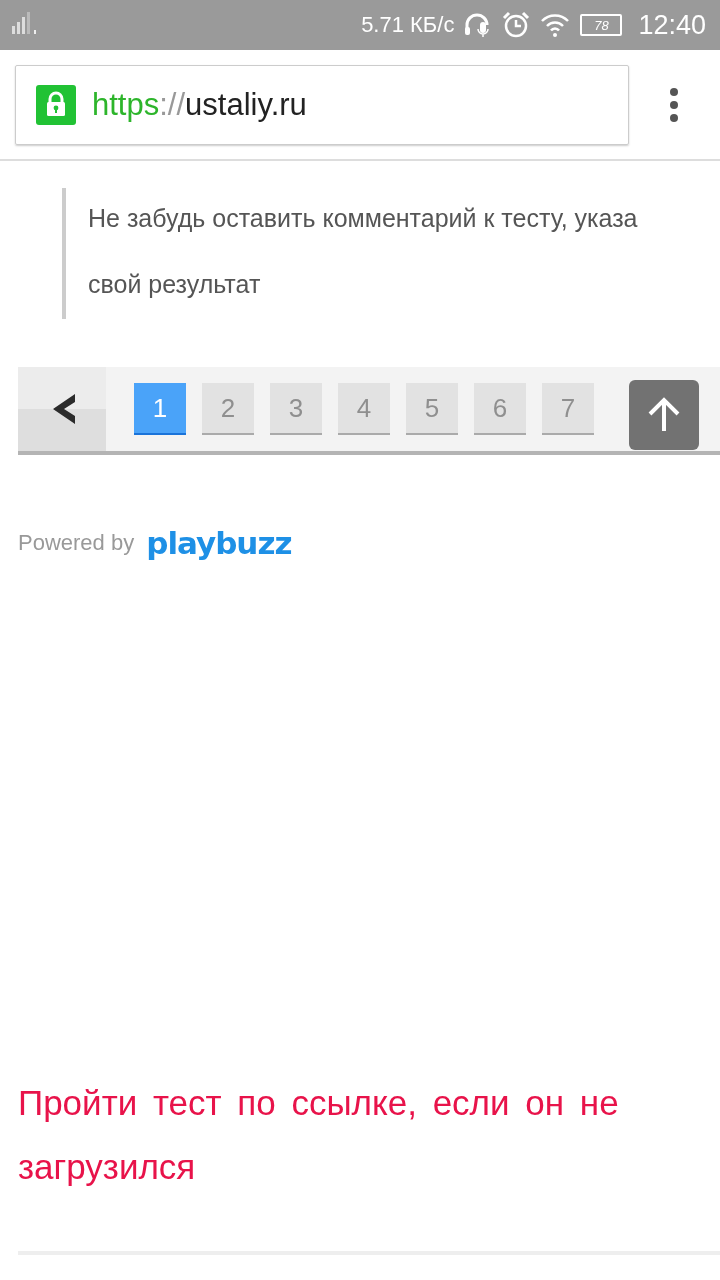 The image size is (720, 1280). Describe the element at coordinates (672, 25) in the screenshot. I see `clock-time: 12:40` at that location.